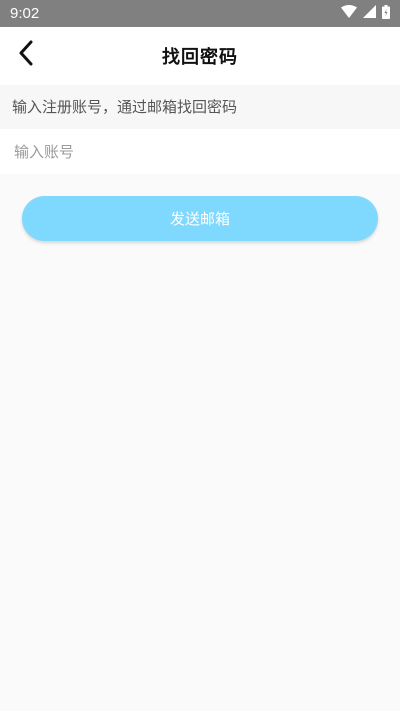 The width and height of the screenshot is (400, 711). I want to click on instruction-text: 输入注册账号，通过邮箱找回密码, so click(200, 107).